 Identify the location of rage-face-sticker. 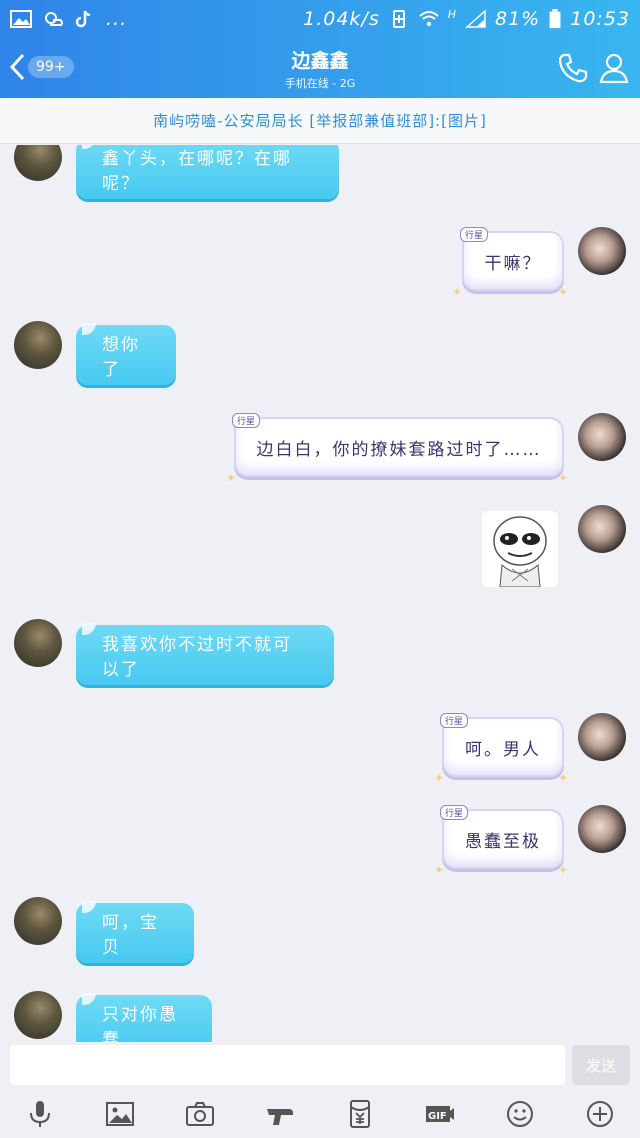
(520, 549).